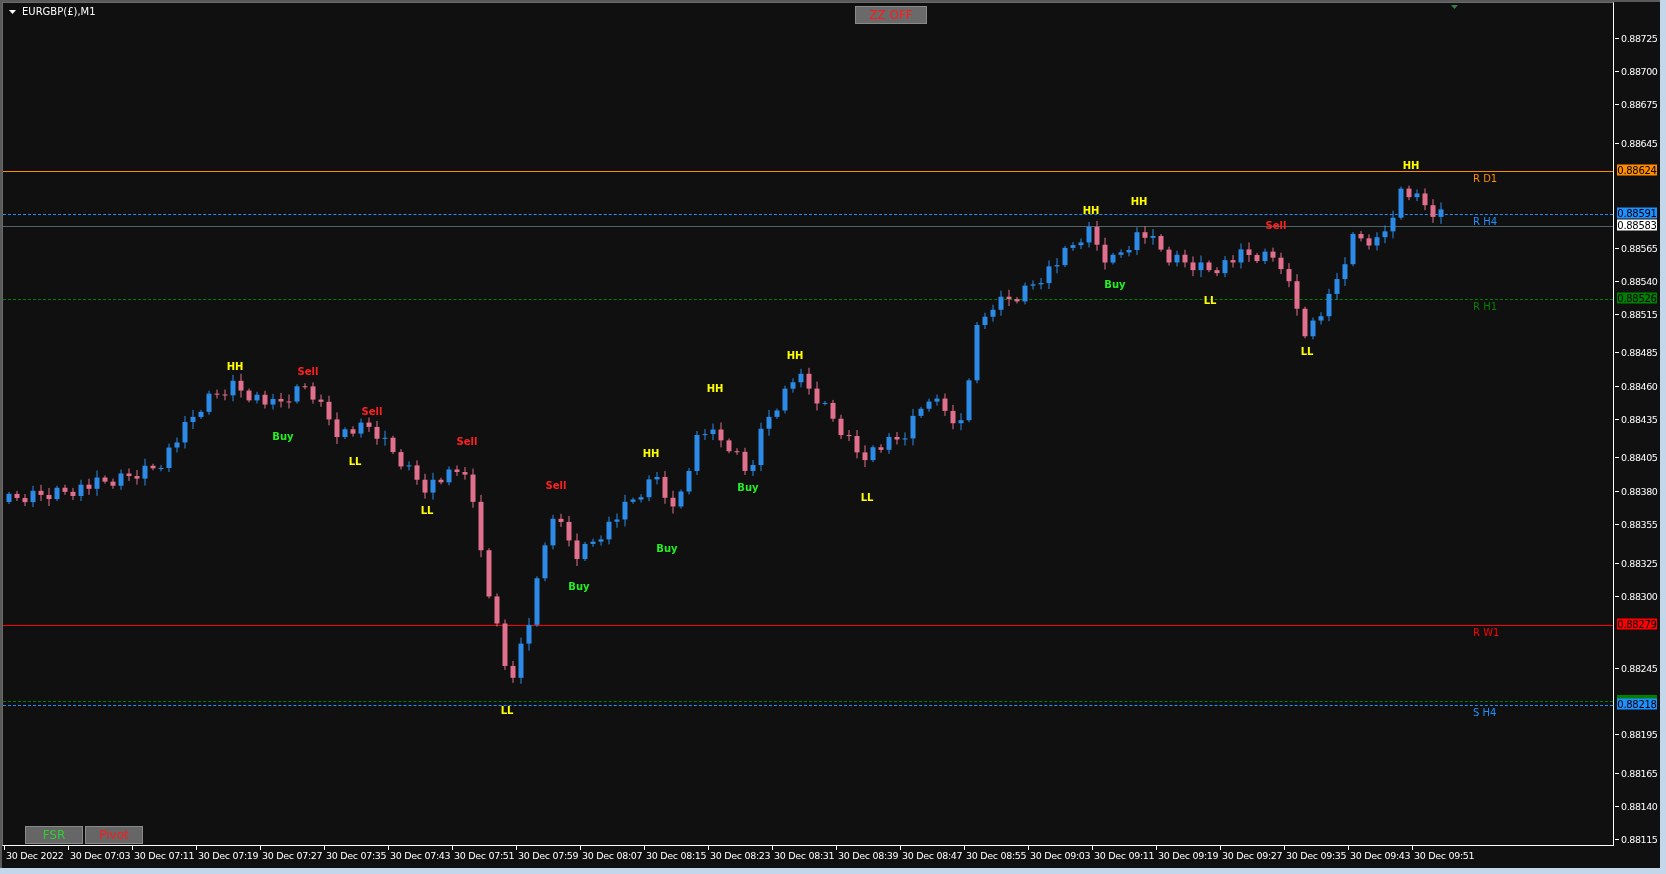 The image size is (1666, 874). I want to click on time-tick-label: 30 Dec 09:27, so click(1252, 855).